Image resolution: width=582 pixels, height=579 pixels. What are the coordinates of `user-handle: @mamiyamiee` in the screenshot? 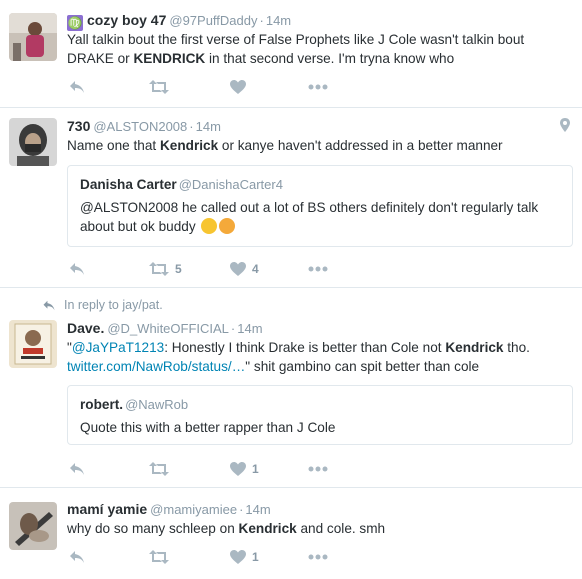 It's located at (193, 509).